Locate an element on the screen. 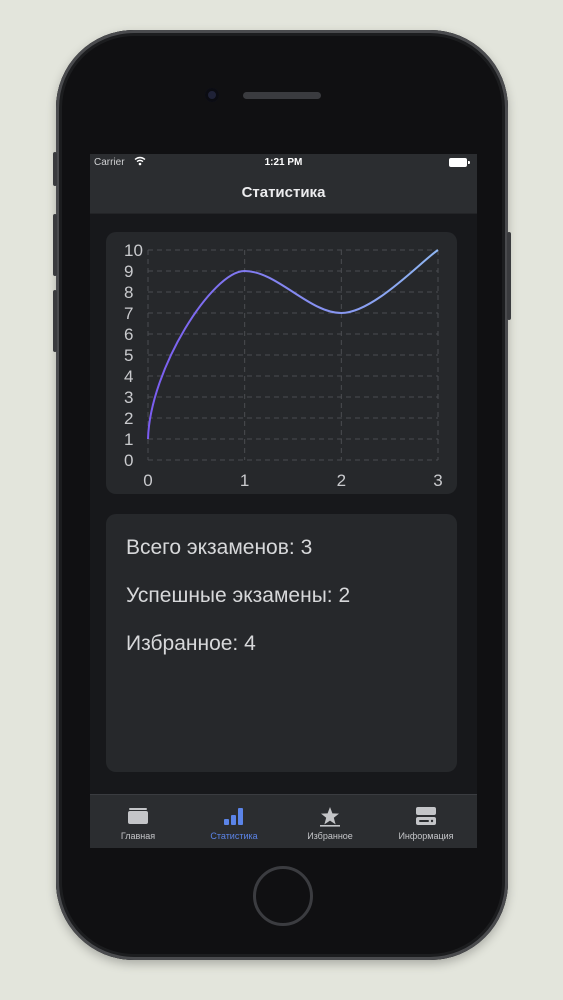  status-time: 1:21 PM is located at coordinates (283, 162).